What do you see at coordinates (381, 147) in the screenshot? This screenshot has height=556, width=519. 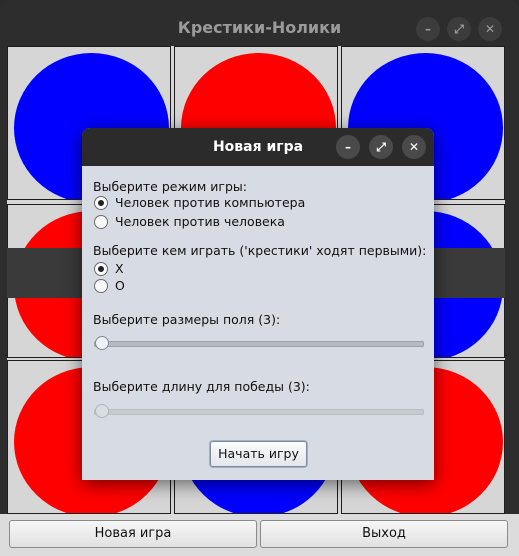 I see `dialog-maximize-icon: ⤢` at bounding box center [381, 147].